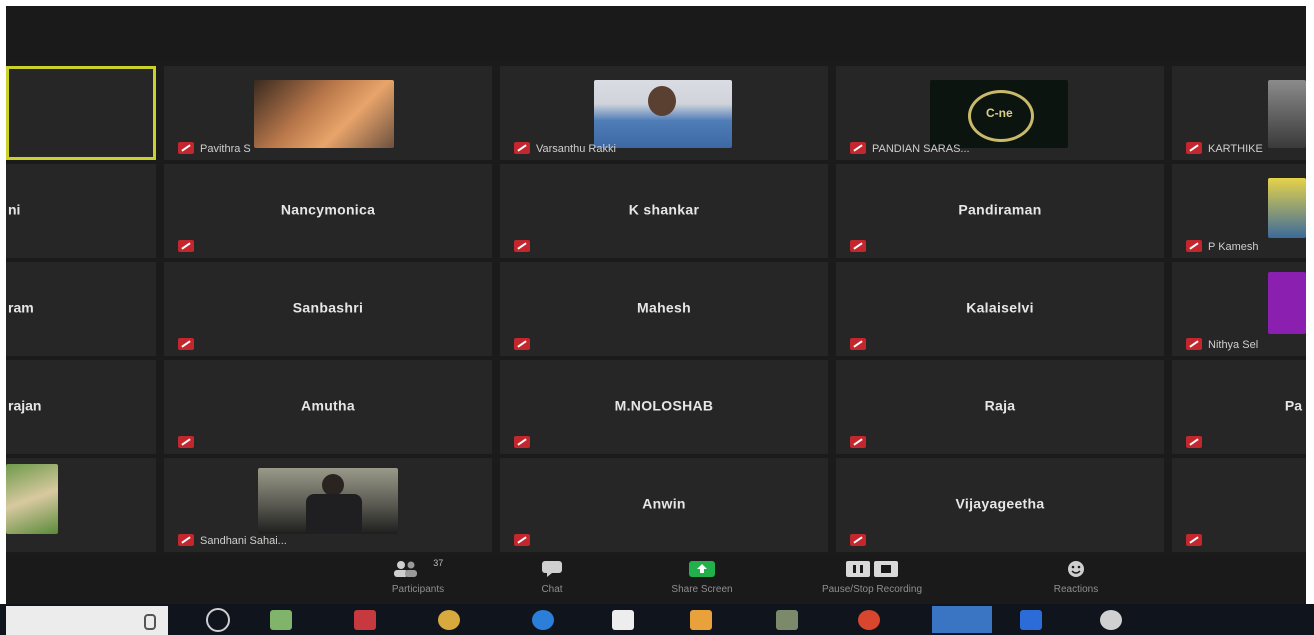 Image resolution: width=1314 pixels, height=635 pixels. What do you see at coordinates (872, 569) in the screenshot?
I see `pause-stop-recording-icon` at bounding box center [872, 569].